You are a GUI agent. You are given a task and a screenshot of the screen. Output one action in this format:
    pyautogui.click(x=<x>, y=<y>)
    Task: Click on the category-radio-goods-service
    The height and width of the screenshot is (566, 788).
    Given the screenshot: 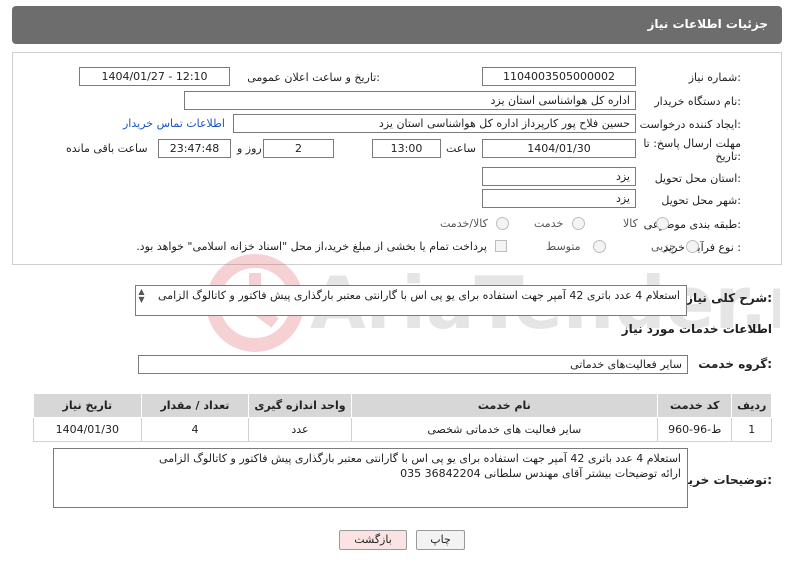 What is the action you would take?
    pyautogui.click(x=502, y=223)
    